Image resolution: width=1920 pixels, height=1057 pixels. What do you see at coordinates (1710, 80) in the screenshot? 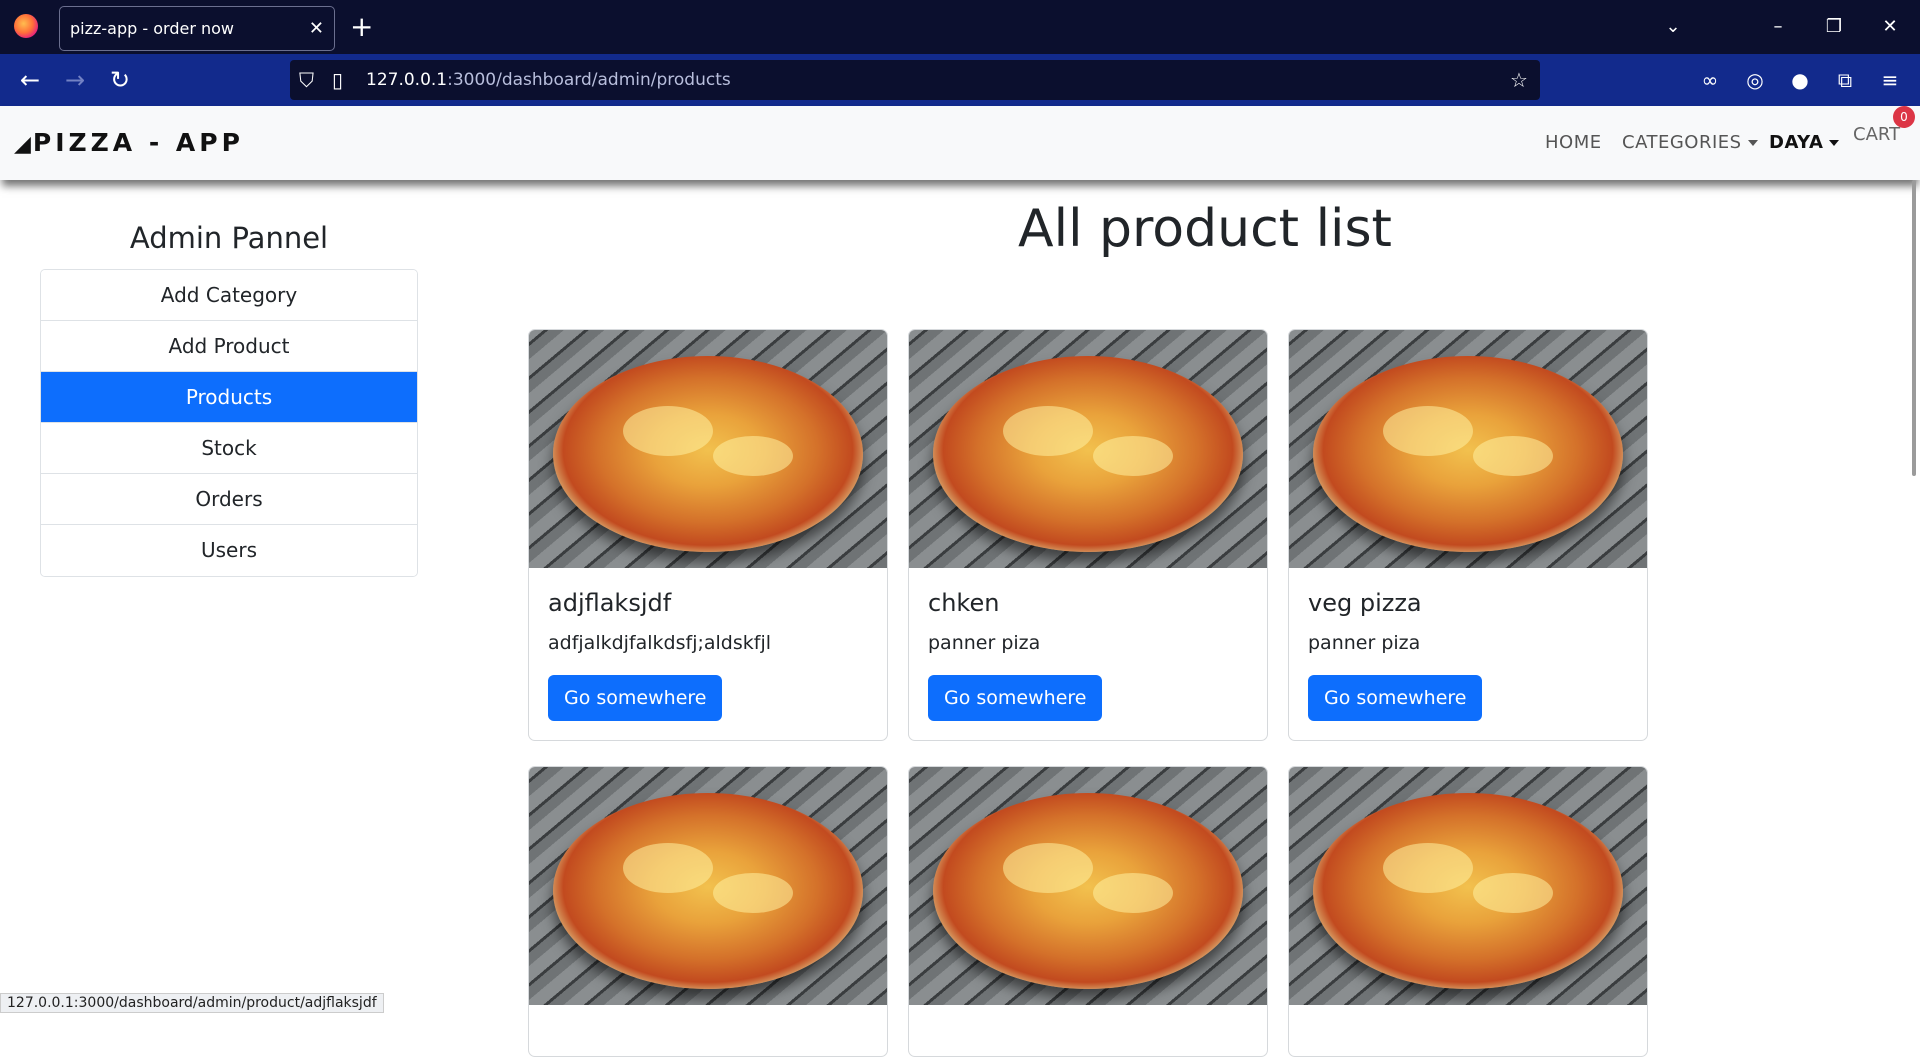
I see `private-mask-icon: ∞` at bounding box center [1710, 80].